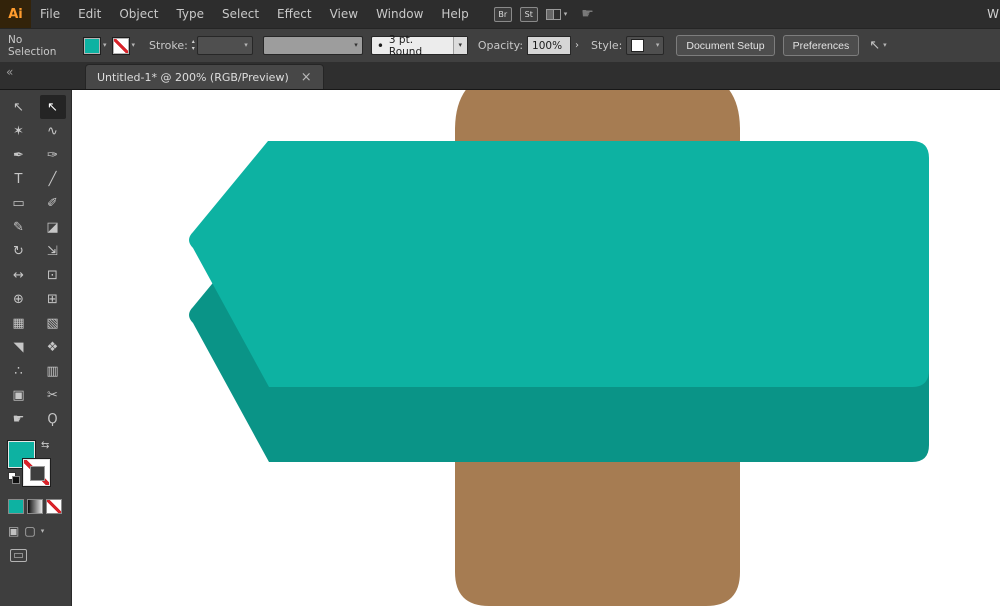  I want to click on document-tab: Untitled-1* @ 200% (RGB/Preview) ×, so click(204, 76).